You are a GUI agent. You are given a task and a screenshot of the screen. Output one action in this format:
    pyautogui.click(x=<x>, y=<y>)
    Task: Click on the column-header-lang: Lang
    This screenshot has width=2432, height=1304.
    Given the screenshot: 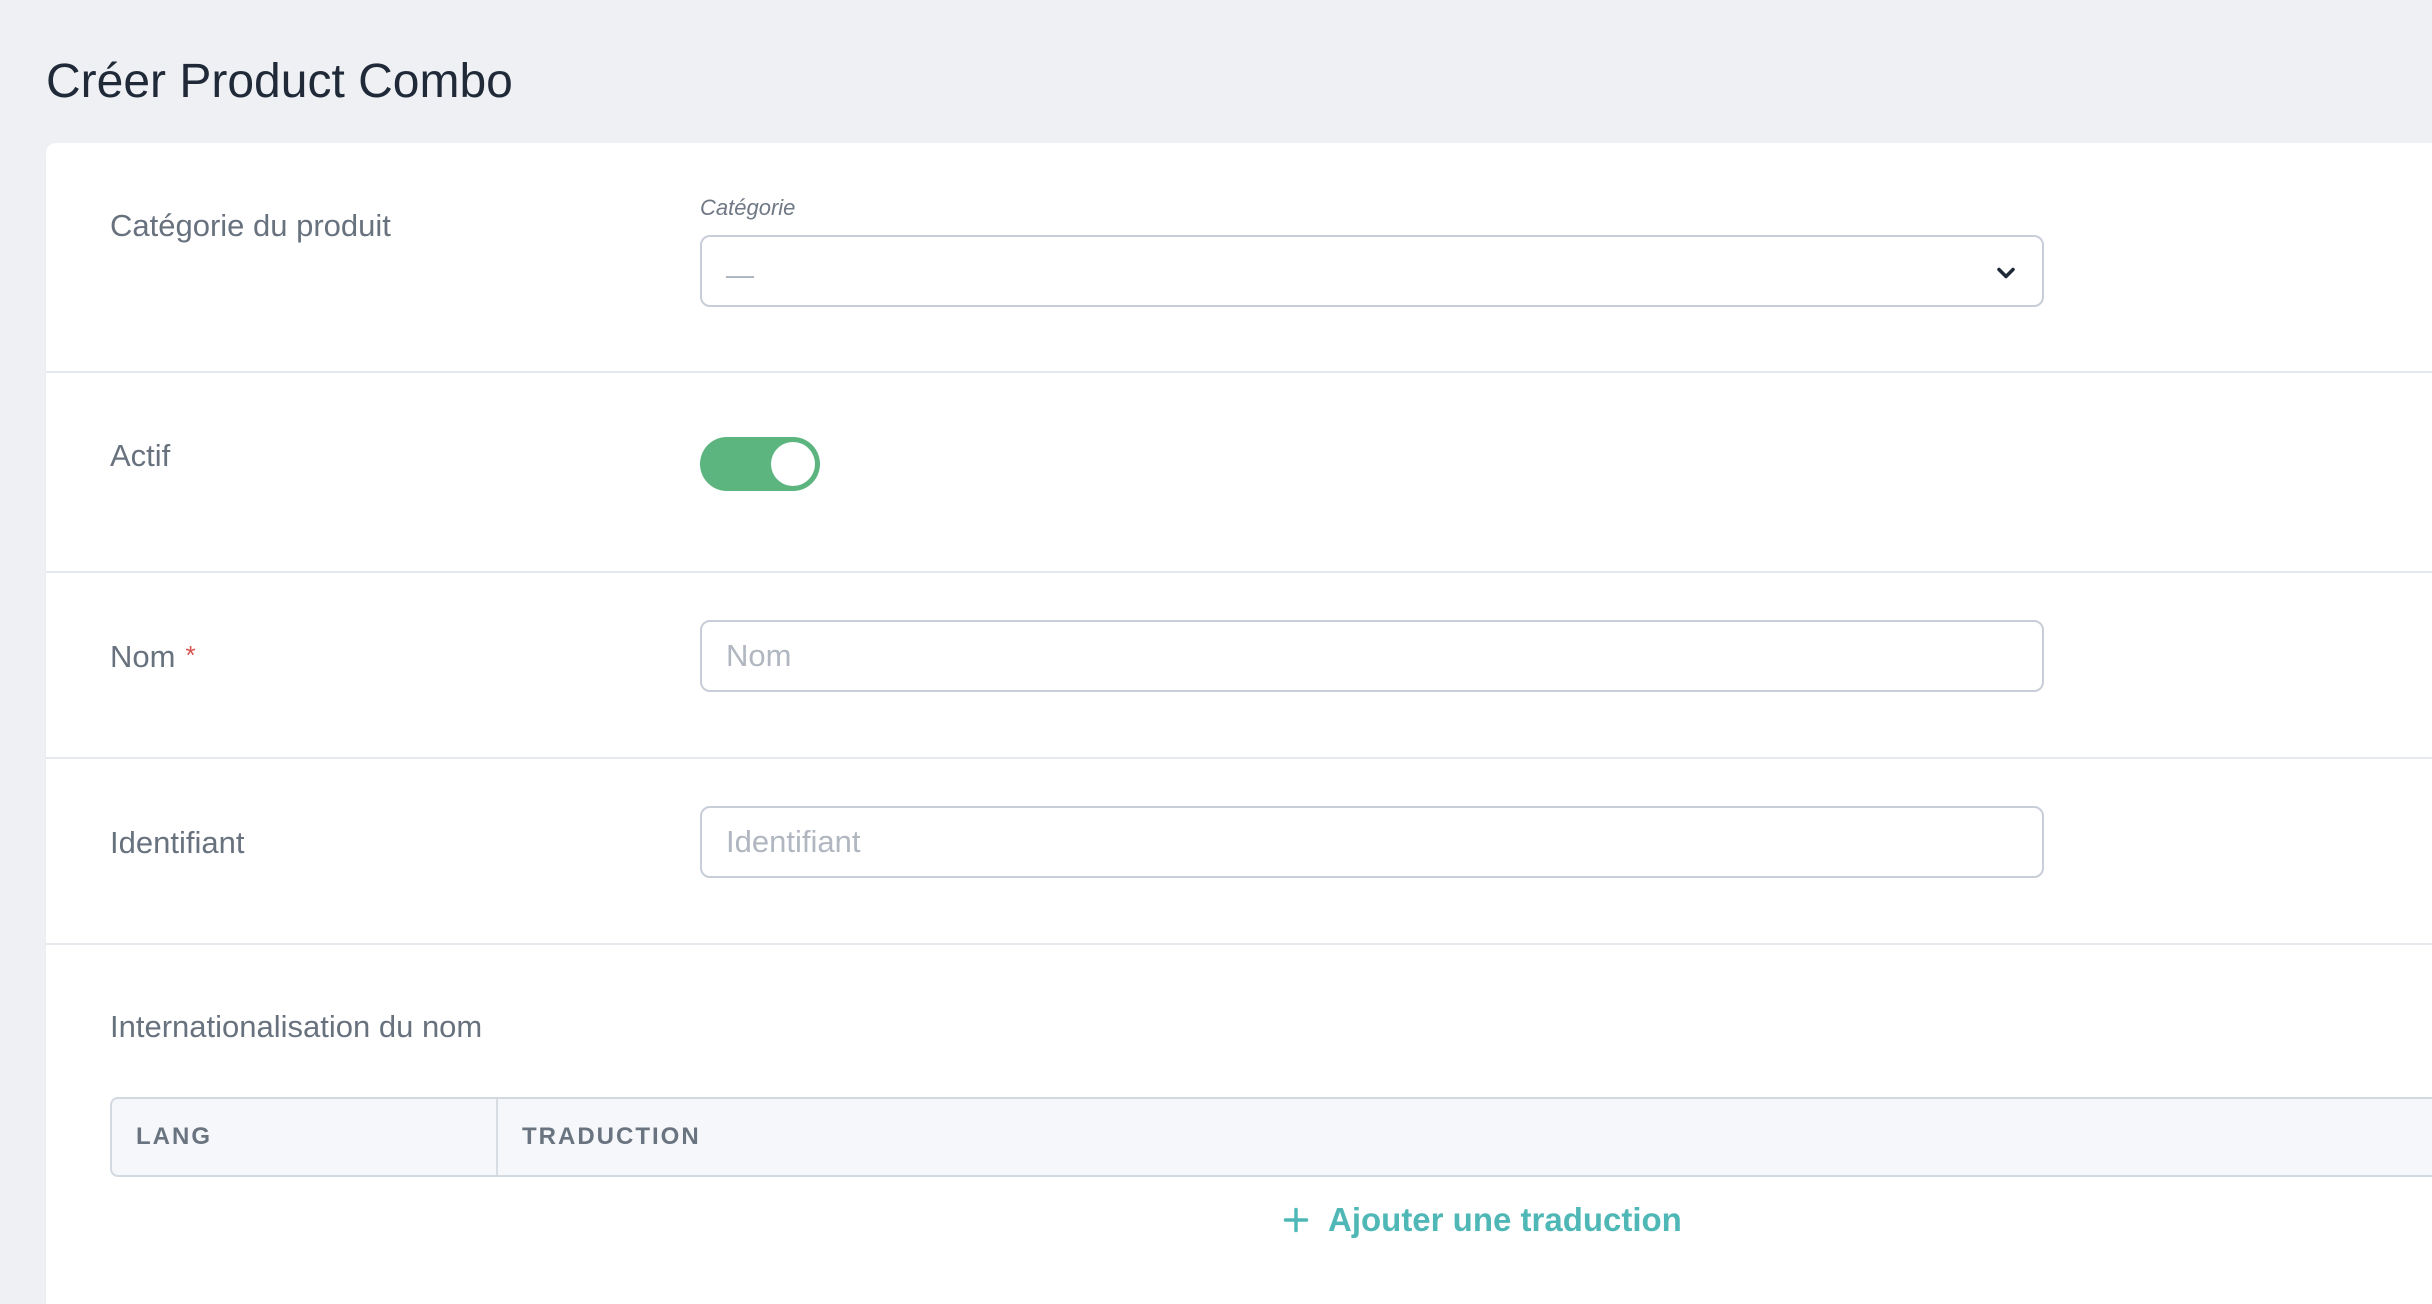 What is the action you would take?
    pyautogui.click(x=174, y=1136)
    